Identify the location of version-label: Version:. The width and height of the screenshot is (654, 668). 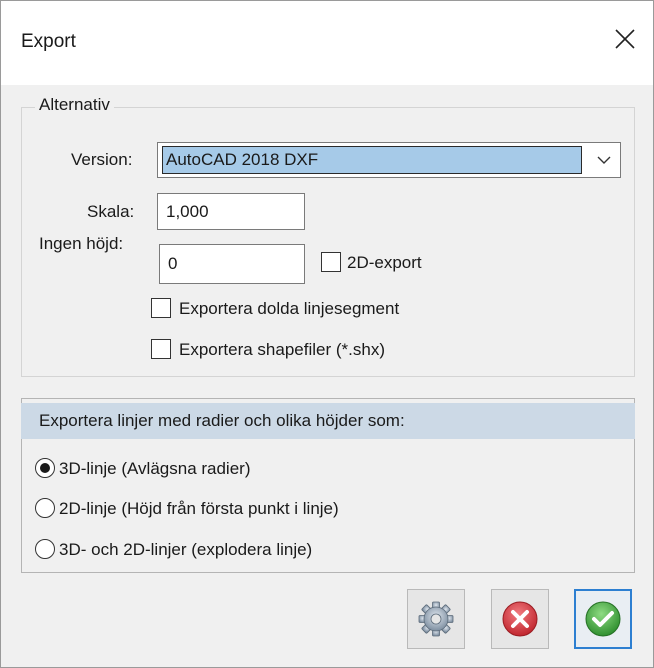
(102, 159).